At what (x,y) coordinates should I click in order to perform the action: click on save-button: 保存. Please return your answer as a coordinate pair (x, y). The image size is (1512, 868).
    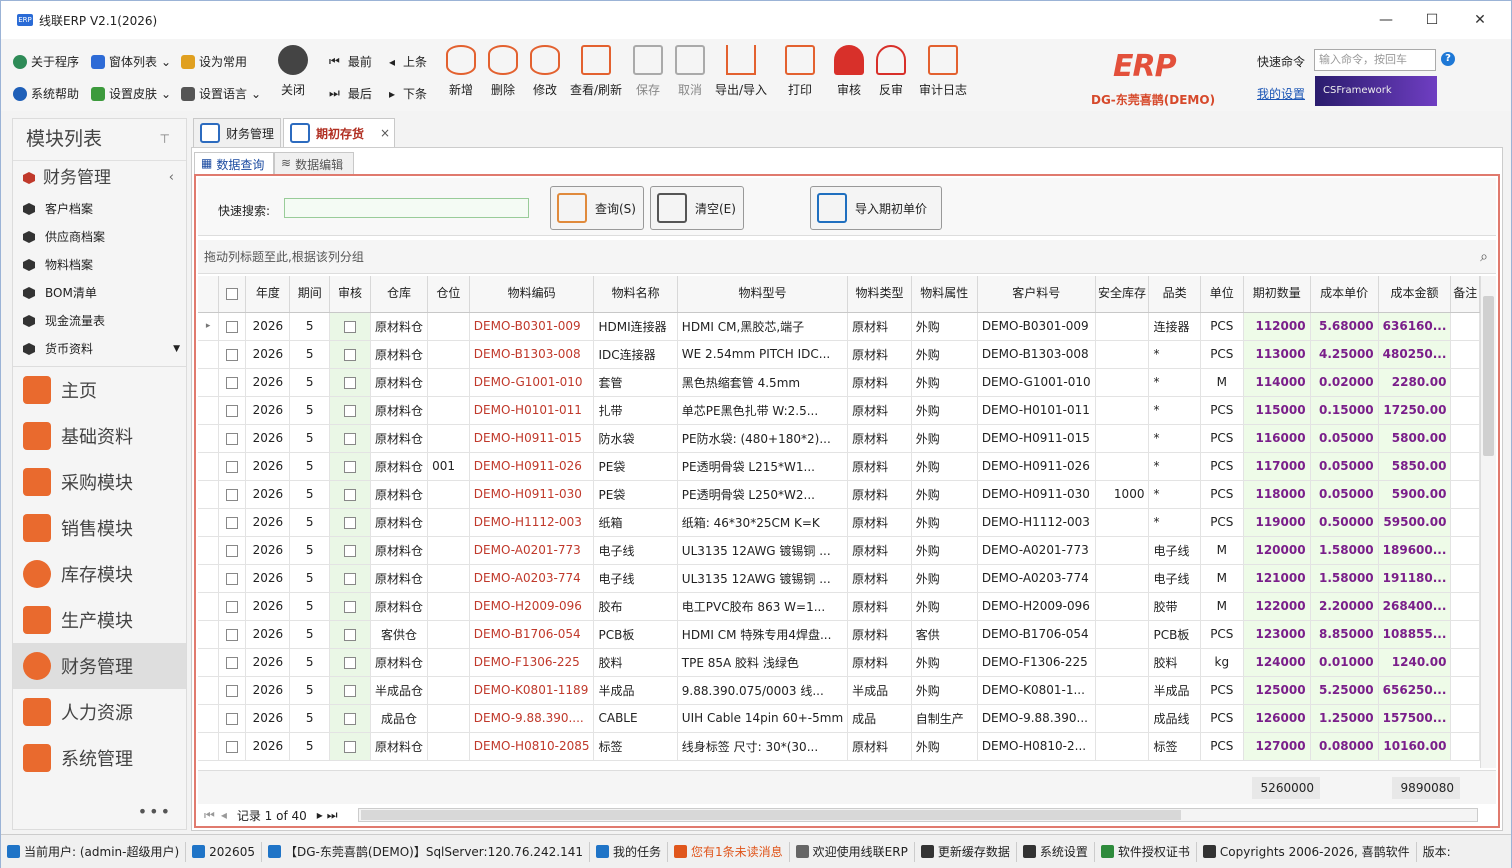
    Looking at the image, I should click on (648, 71).